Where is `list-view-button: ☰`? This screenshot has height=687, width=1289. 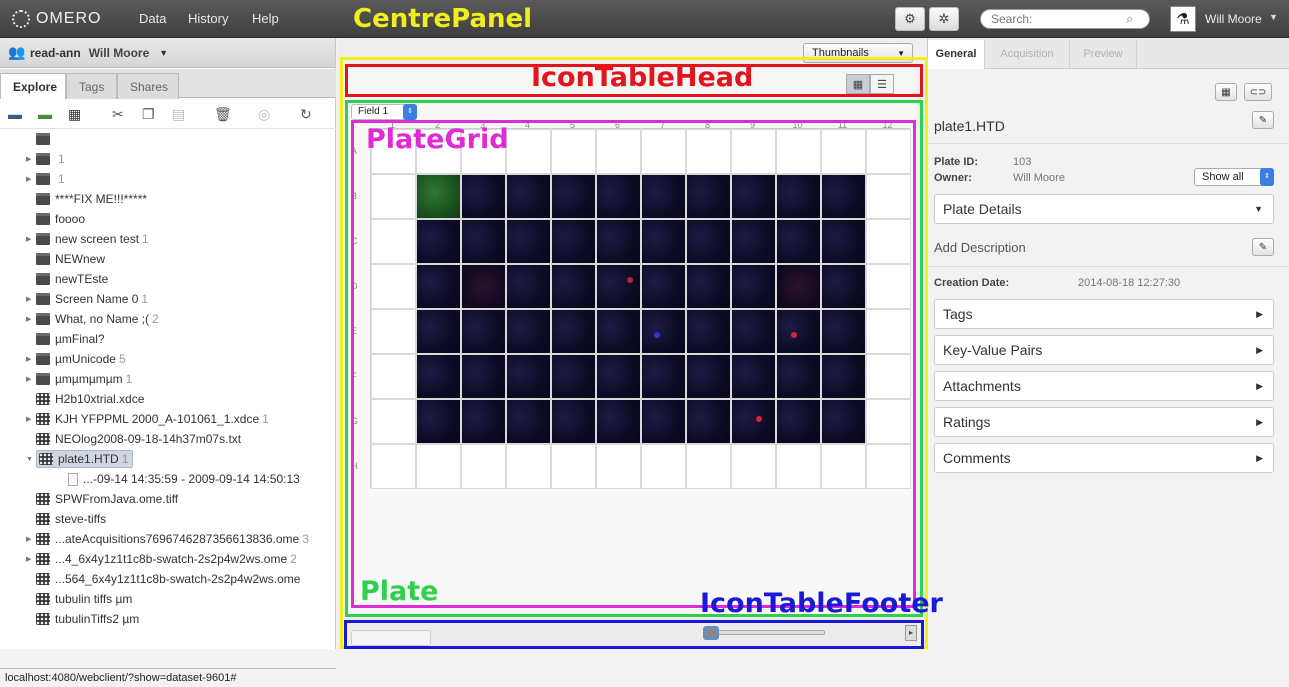
list-view-button: ☰ is located at coordinates (882, 84).